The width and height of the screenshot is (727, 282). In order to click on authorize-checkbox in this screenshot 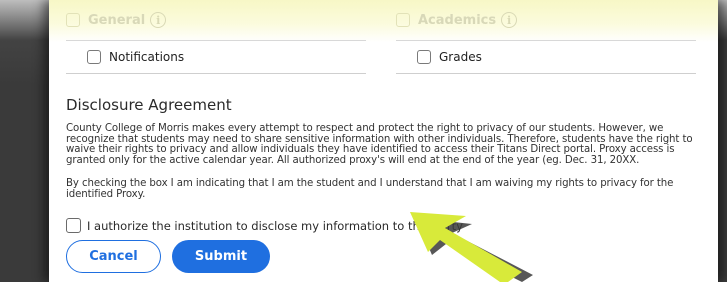, I will do `click(73, 225)`.